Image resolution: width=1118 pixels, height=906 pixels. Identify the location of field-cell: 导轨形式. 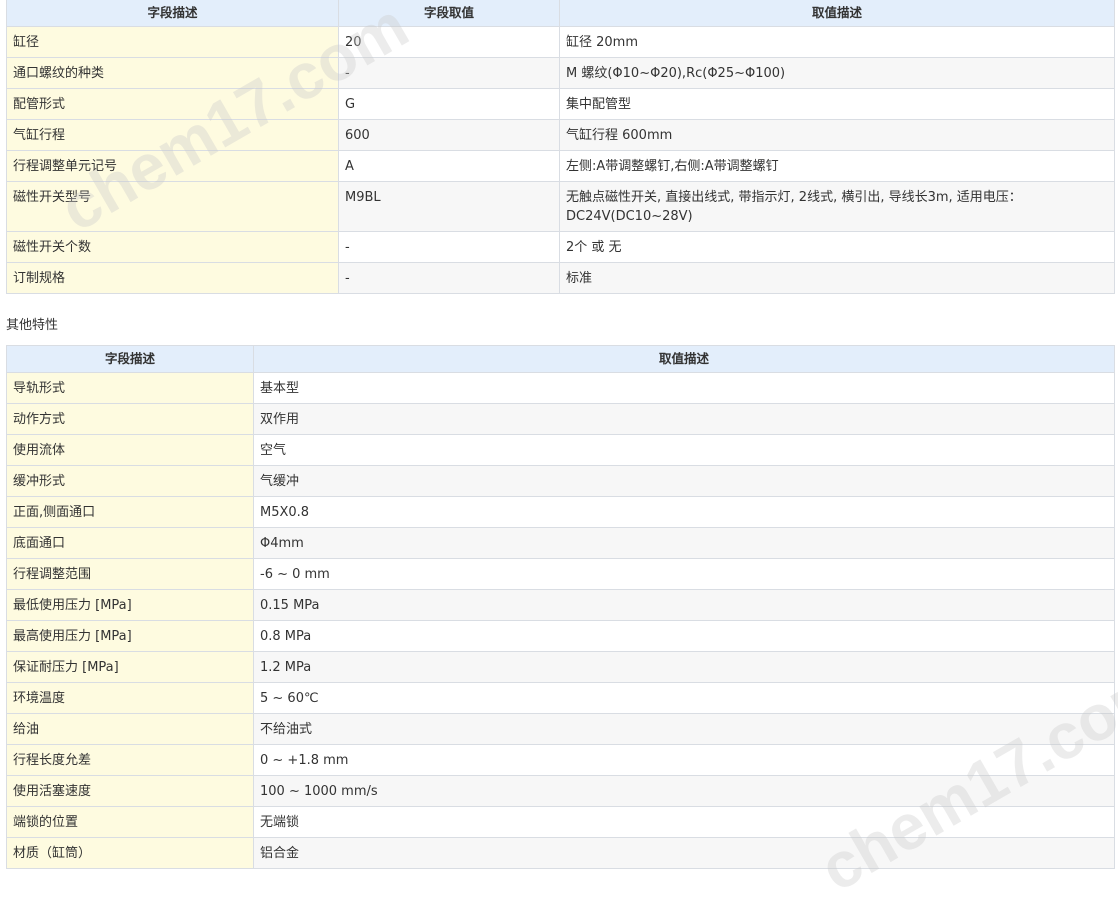
(130, 388).